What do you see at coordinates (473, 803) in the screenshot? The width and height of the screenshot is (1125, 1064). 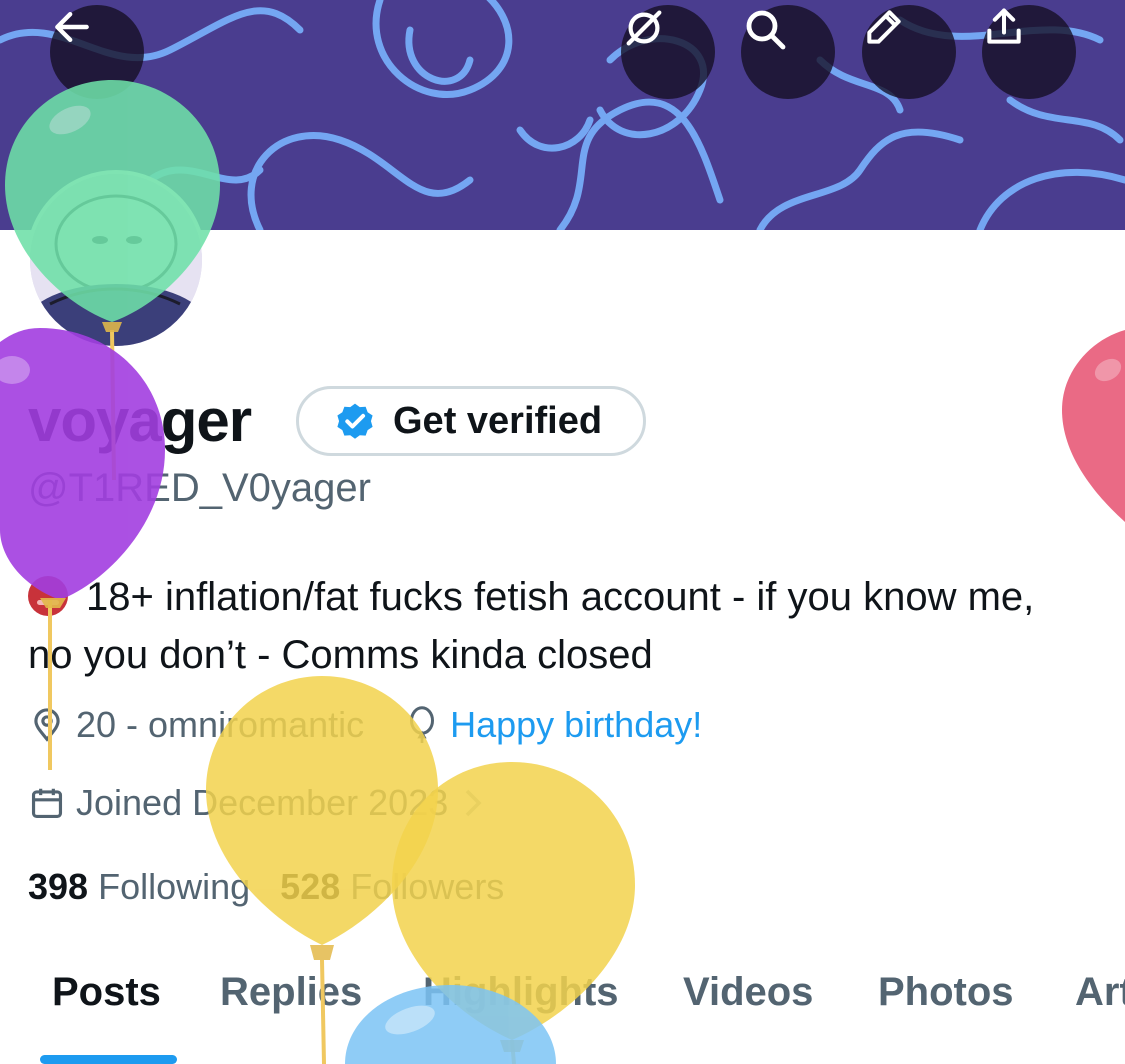 I see `chevron-right-icon` at bounding box center [473, 803].